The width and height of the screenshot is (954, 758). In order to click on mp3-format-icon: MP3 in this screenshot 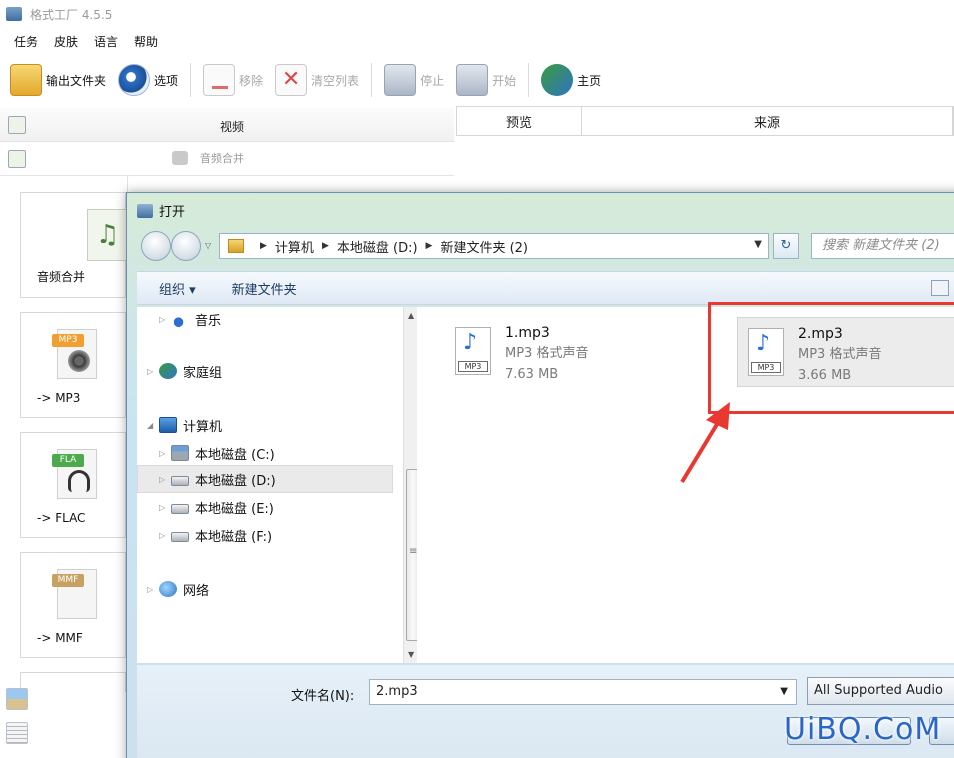, I will do `click(74, 354)`.